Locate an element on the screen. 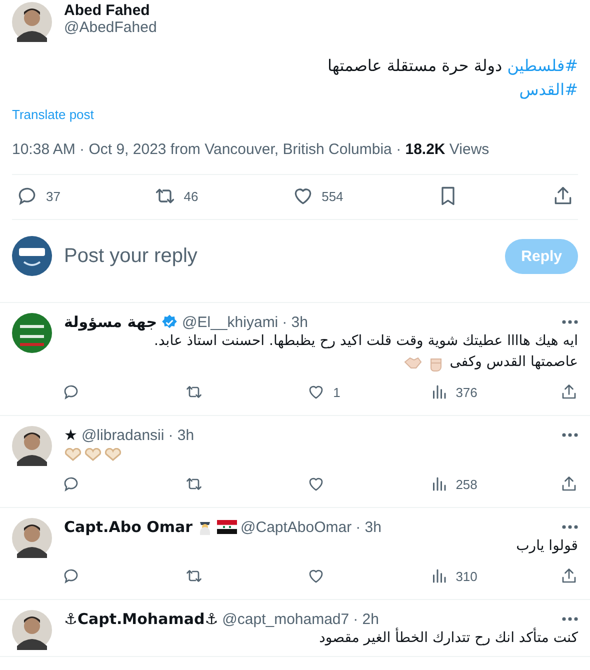 Image resolution: width=590 pixels, height=670 pixels. reply-text: قولوا يارب is located at coordinates (546, 546).